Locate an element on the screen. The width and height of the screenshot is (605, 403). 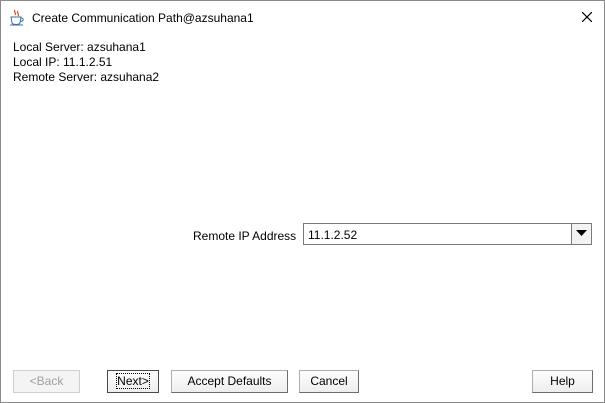
next-button: Next> is located at coordinates (133, 381).